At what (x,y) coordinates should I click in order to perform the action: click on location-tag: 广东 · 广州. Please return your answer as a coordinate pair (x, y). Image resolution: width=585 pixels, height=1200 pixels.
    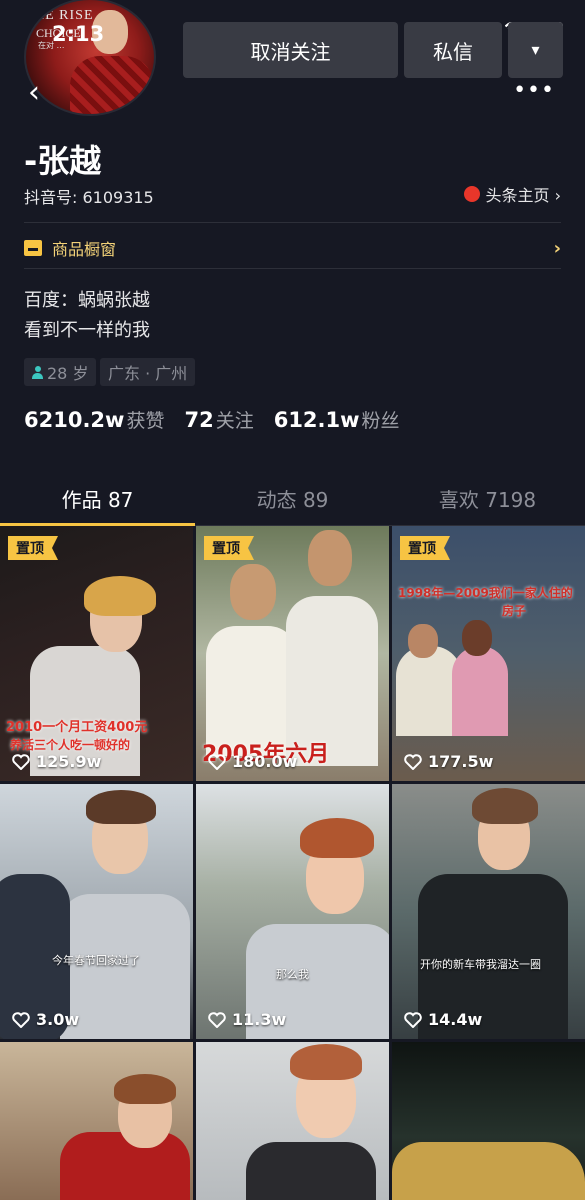
    Looking at the image, I should click on (148, 372).